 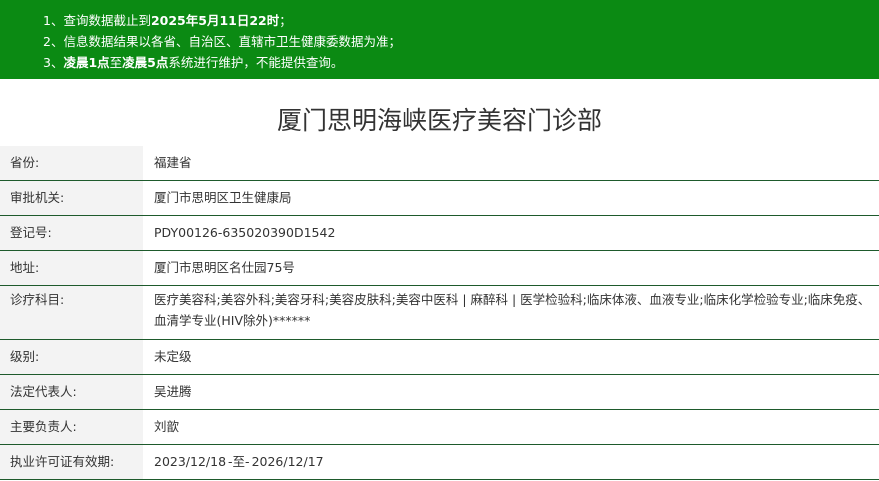 What do you see at coordinates (71, 233) in the screenshot?
I see `row-label: 登记号:` at bounding box center [71, 233].